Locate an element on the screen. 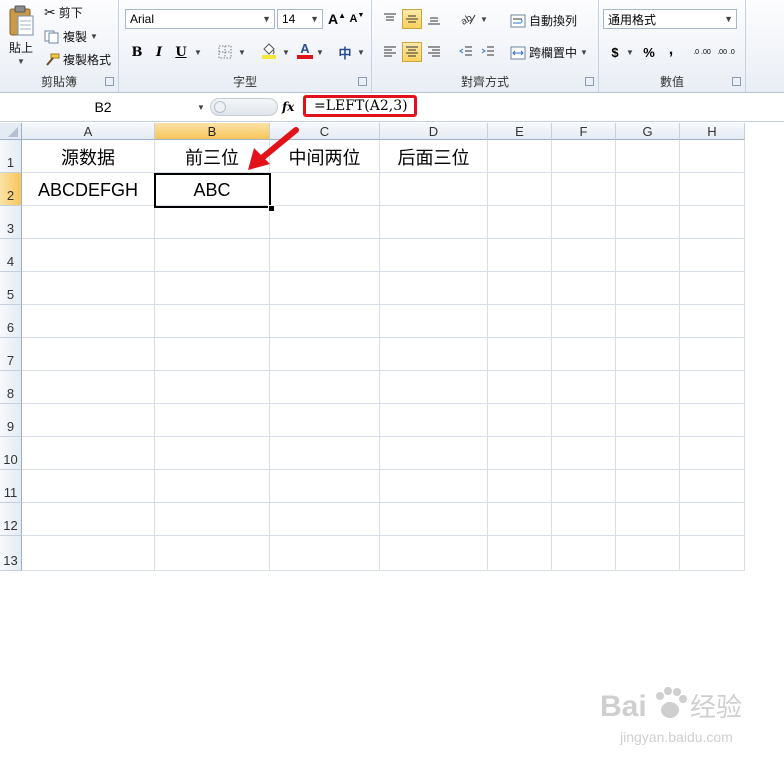  font-color-button: A is located at coordinates (305, 50).